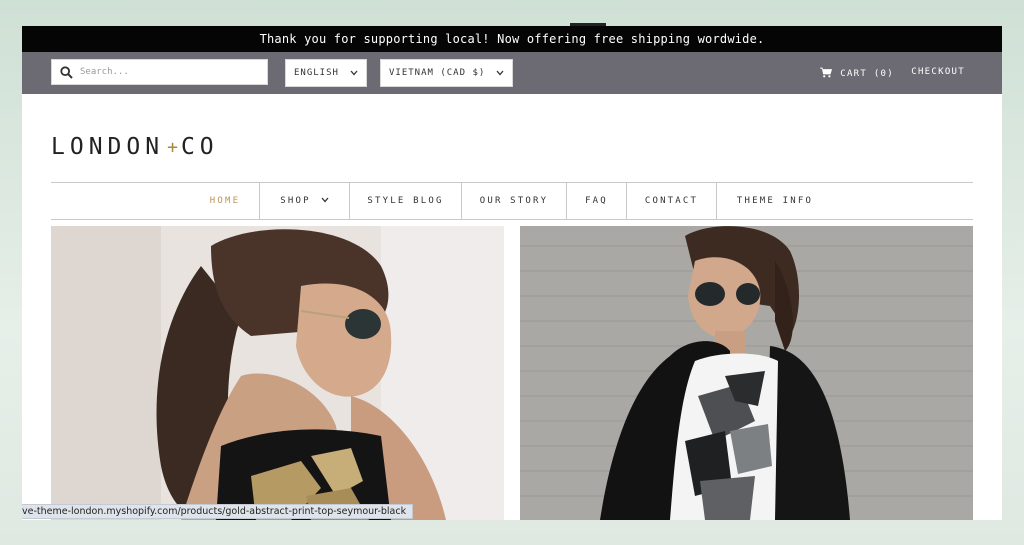 This screenshot has height=545, width=1024. I want to click on store-logo: LONDON + CO, so click(135, 147).